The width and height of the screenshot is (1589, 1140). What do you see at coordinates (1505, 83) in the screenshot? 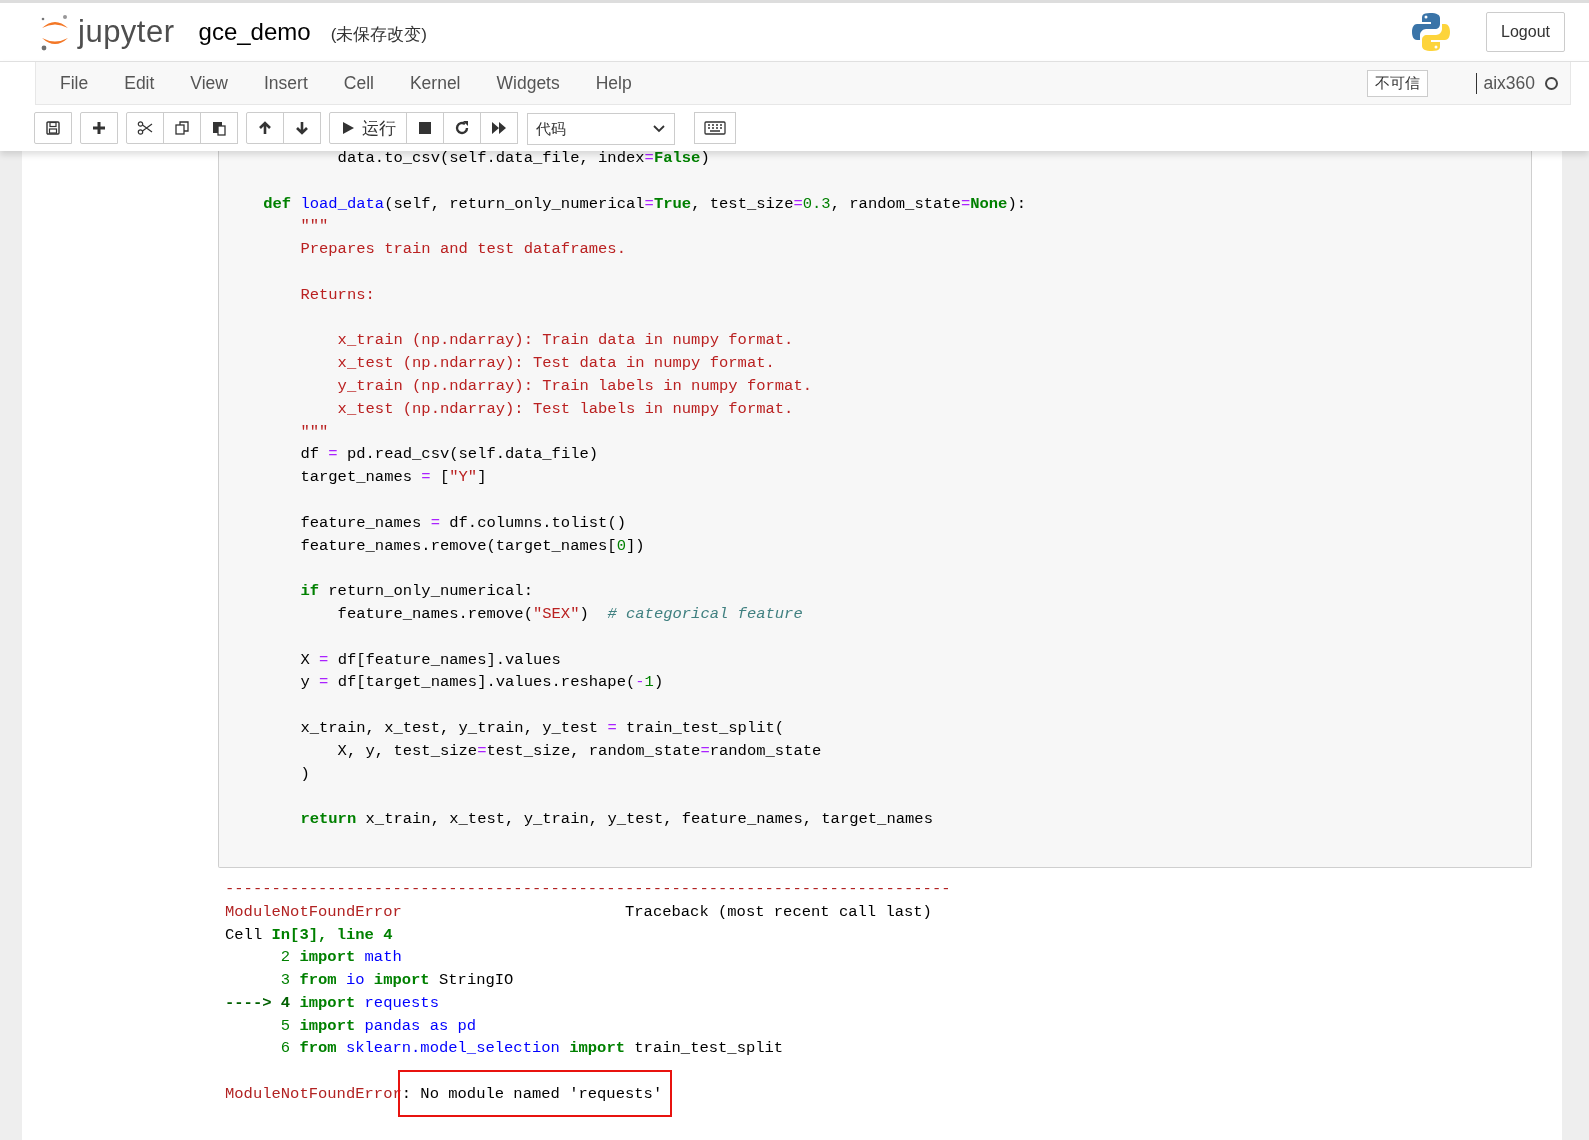
I see `kernel-name: aix360` at bounding box center [1505, 83].